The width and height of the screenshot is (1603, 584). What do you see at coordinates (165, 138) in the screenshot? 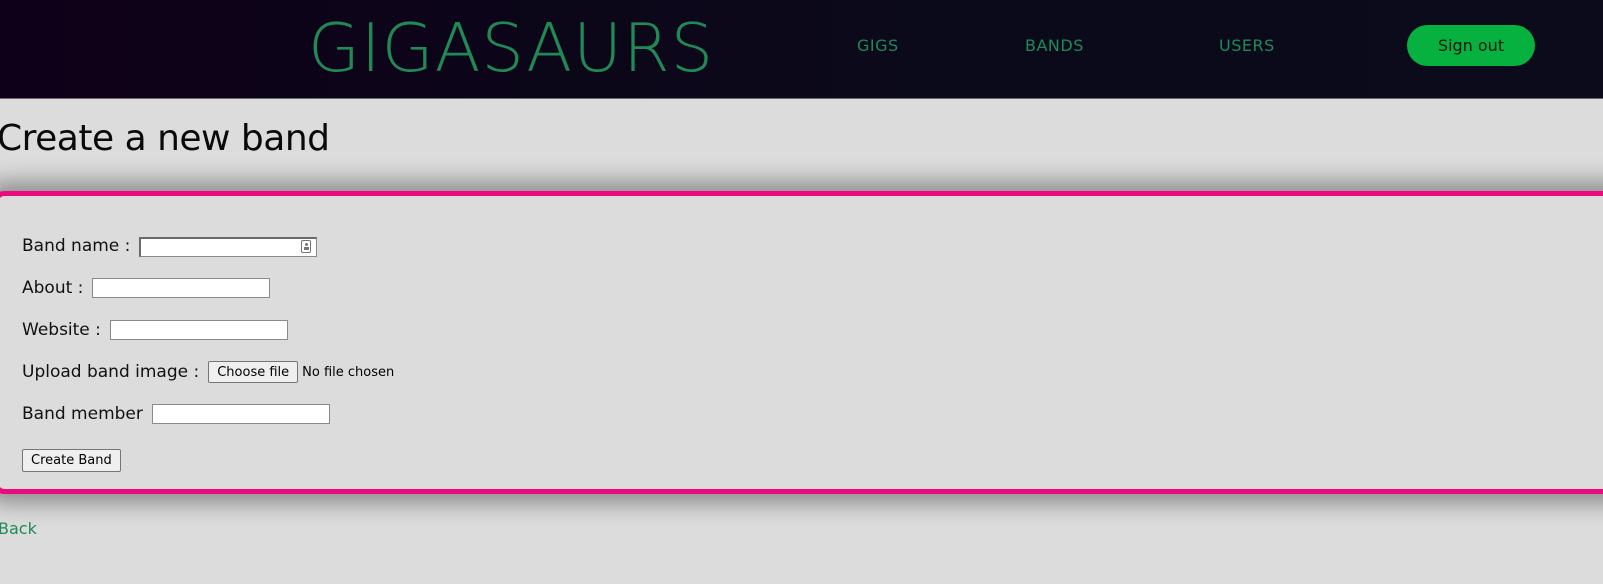
I see `page-title: Create a new band` at bounding box center [165, 138].